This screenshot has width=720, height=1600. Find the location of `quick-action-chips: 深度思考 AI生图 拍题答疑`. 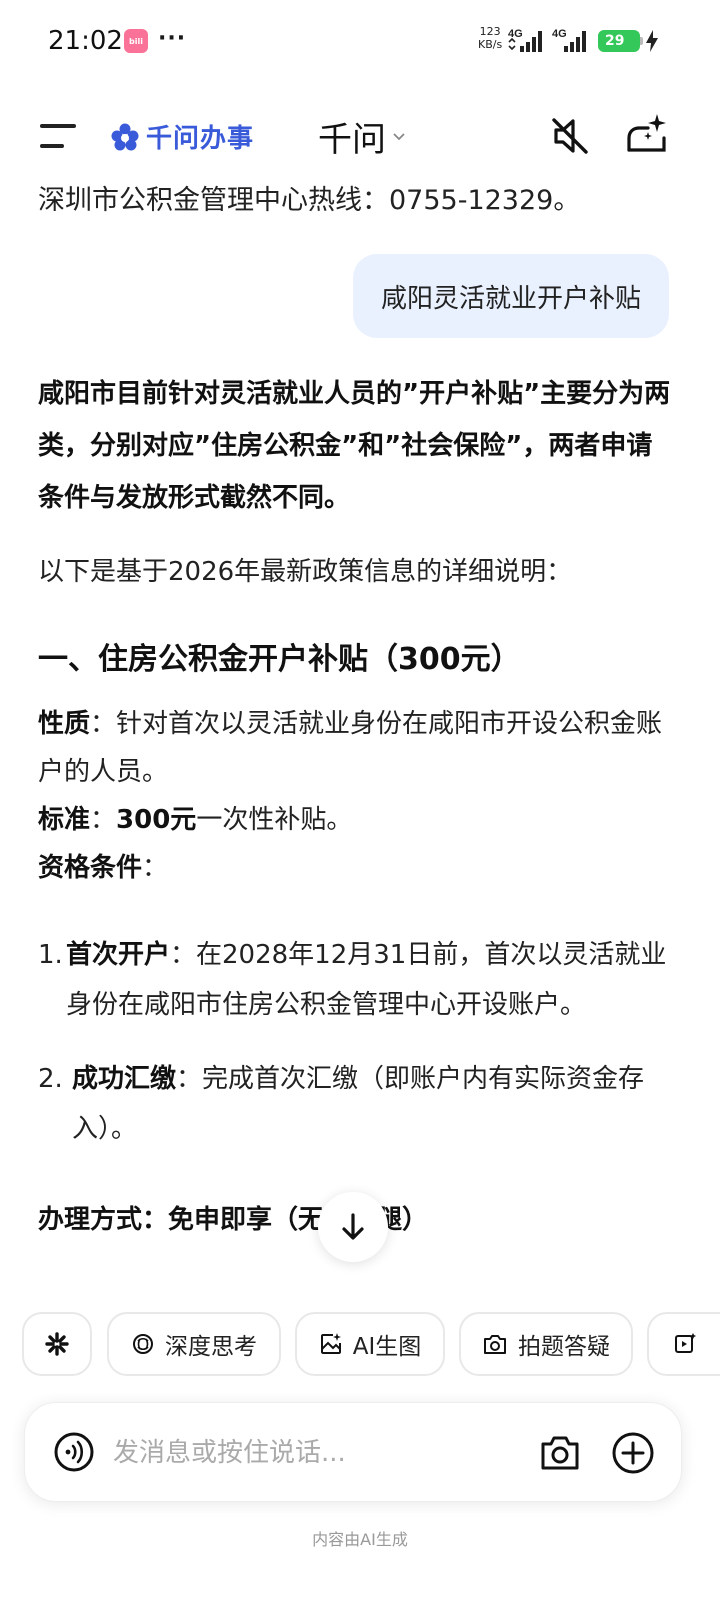

quick-action-chips: 深度思考 AI生图 拍题答疑 is located at coordinates (360, 1344).